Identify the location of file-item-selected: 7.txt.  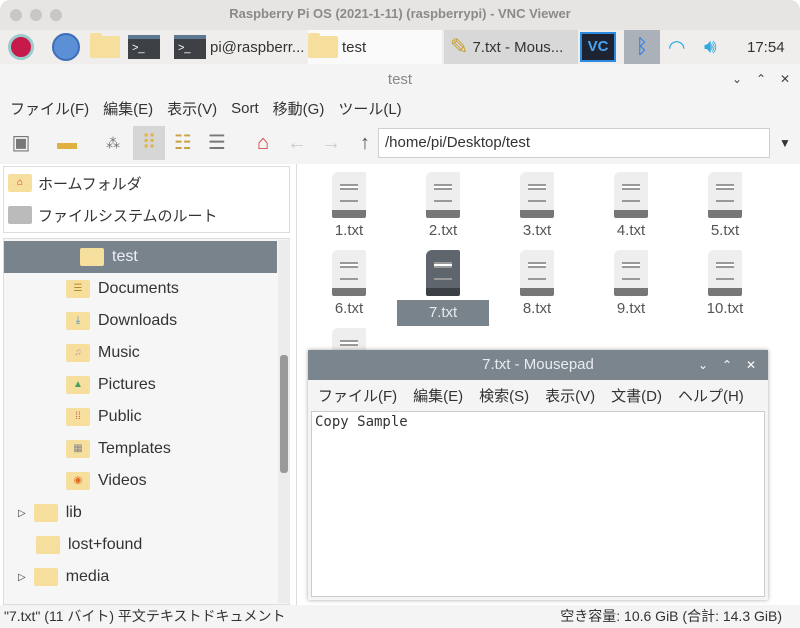
(443, 288).